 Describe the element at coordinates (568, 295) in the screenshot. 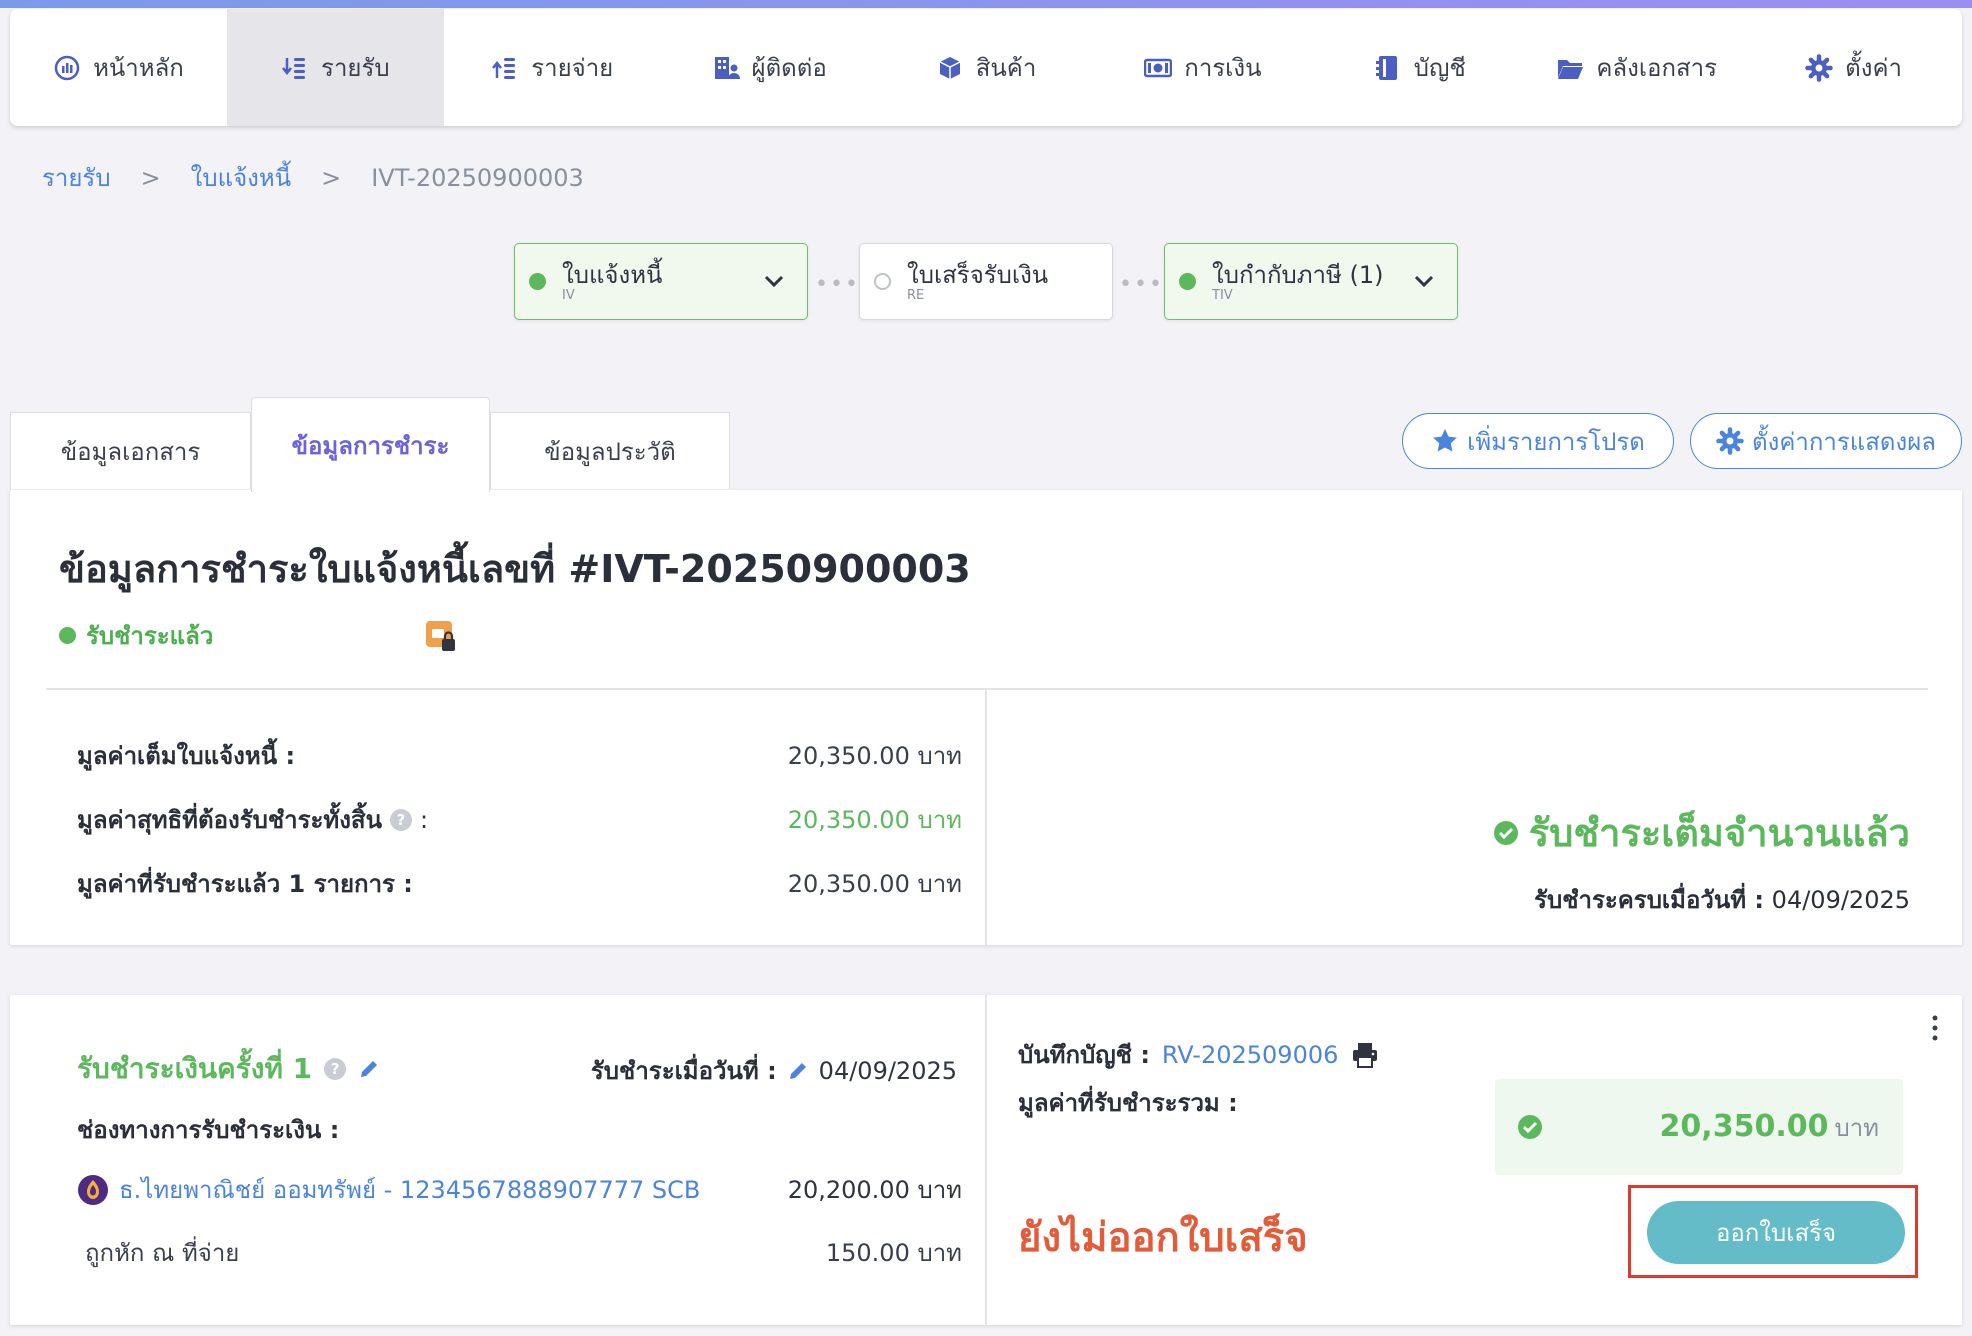

I see `step-code: IV` at that location.